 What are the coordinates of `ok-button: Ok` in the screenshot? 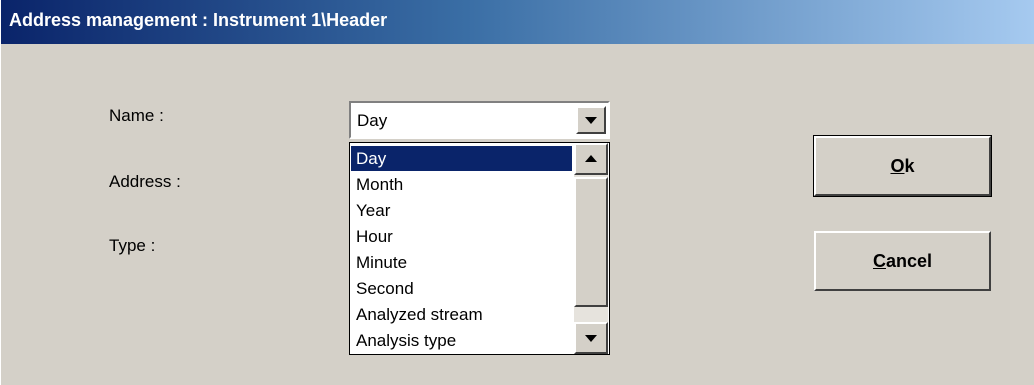 It's located at (902, 166).